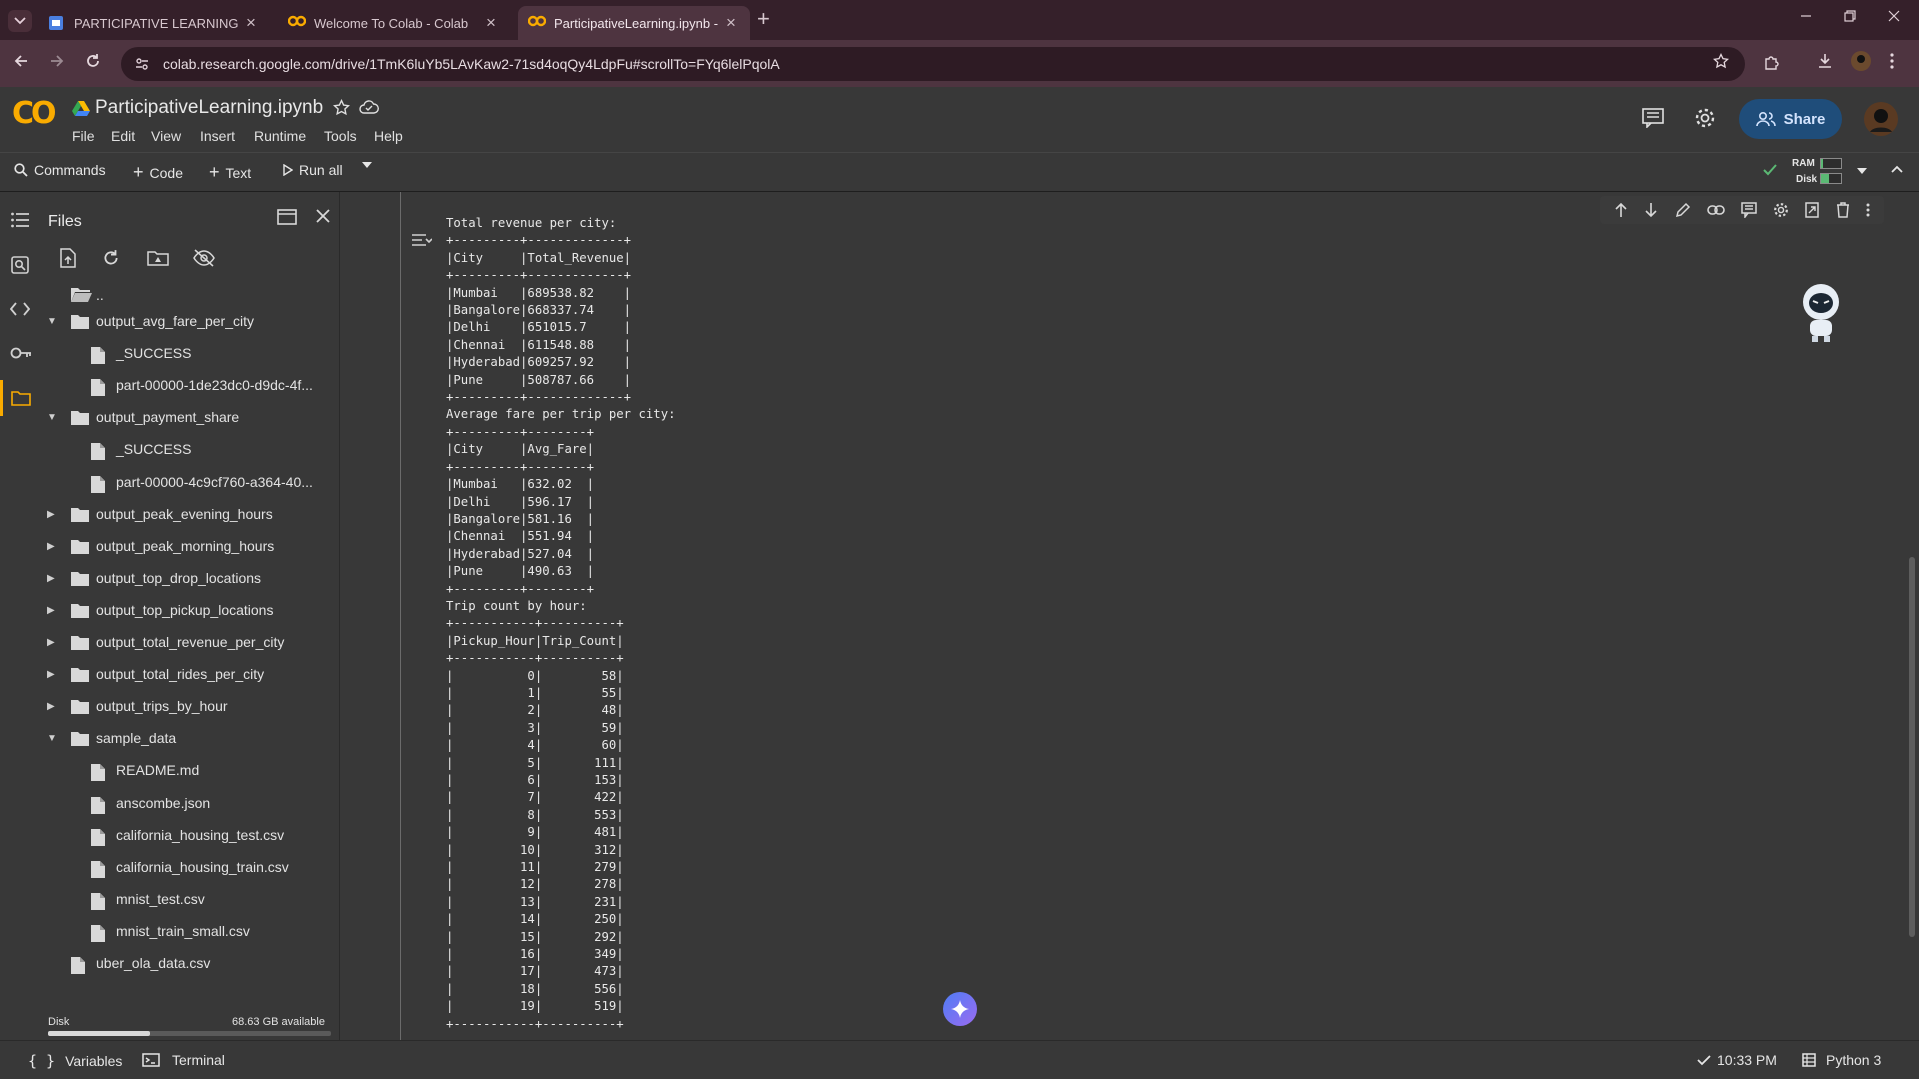 The image size is (1919, 1079). Describe the element at coordinates (1621, 210) in the screenshot. I see `move-up-icon` at that location.